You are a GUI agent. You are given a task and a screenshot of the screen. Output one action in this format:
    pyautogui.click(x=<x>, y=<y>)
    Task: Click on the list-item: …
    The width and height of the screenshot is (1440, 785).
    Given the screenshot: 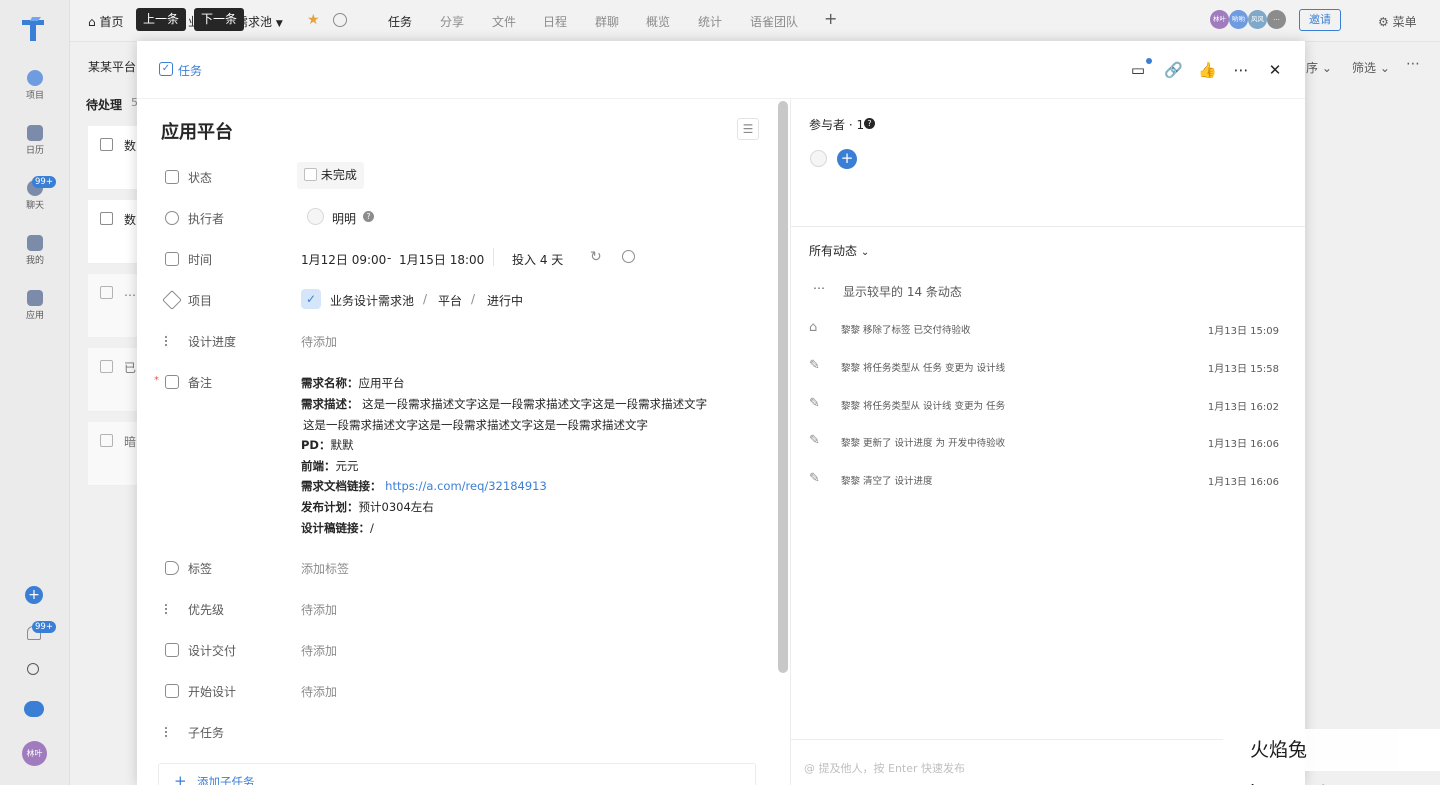 What is the action you would take?
    pyautogui.click(x=113, y=306)
    